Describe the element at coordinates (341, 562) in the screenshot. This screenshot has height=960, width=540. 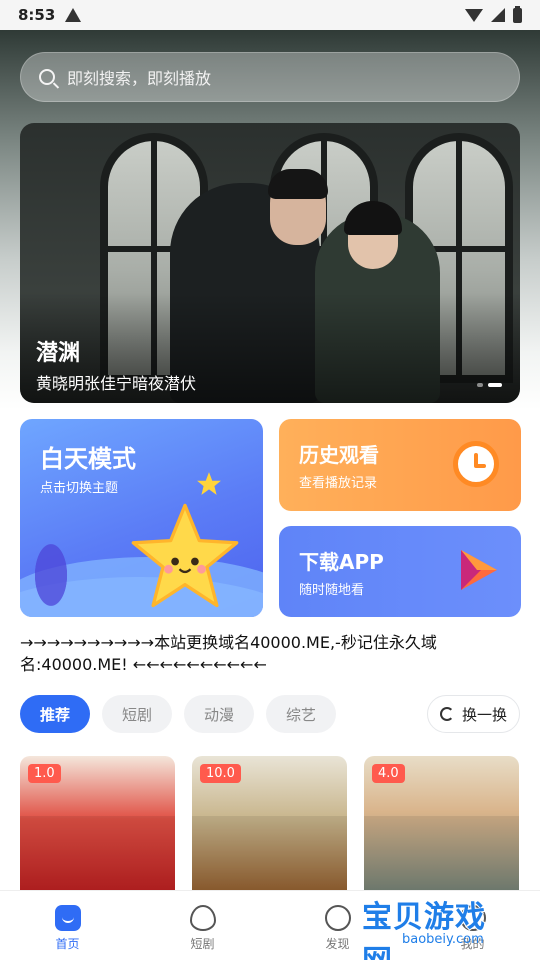
I see `download-title: 下载APP` at that location.